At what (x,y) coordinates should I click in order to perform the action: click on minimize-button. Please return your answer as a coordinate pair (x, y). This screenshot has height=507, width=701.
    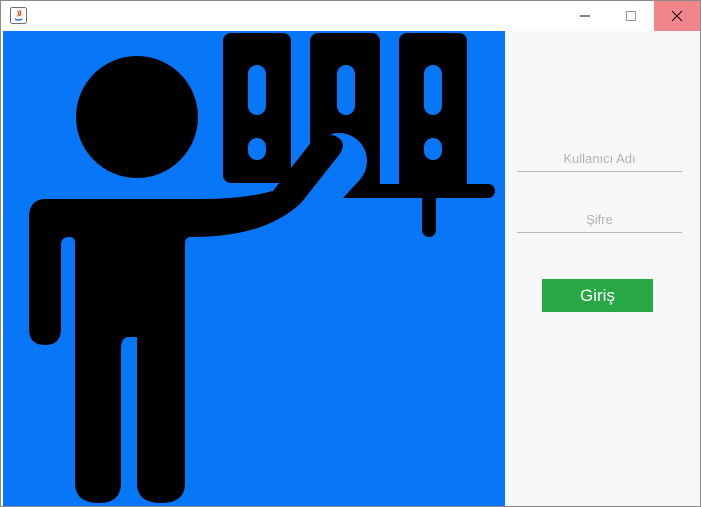
    Looking at the image, I should click on (585, 16).